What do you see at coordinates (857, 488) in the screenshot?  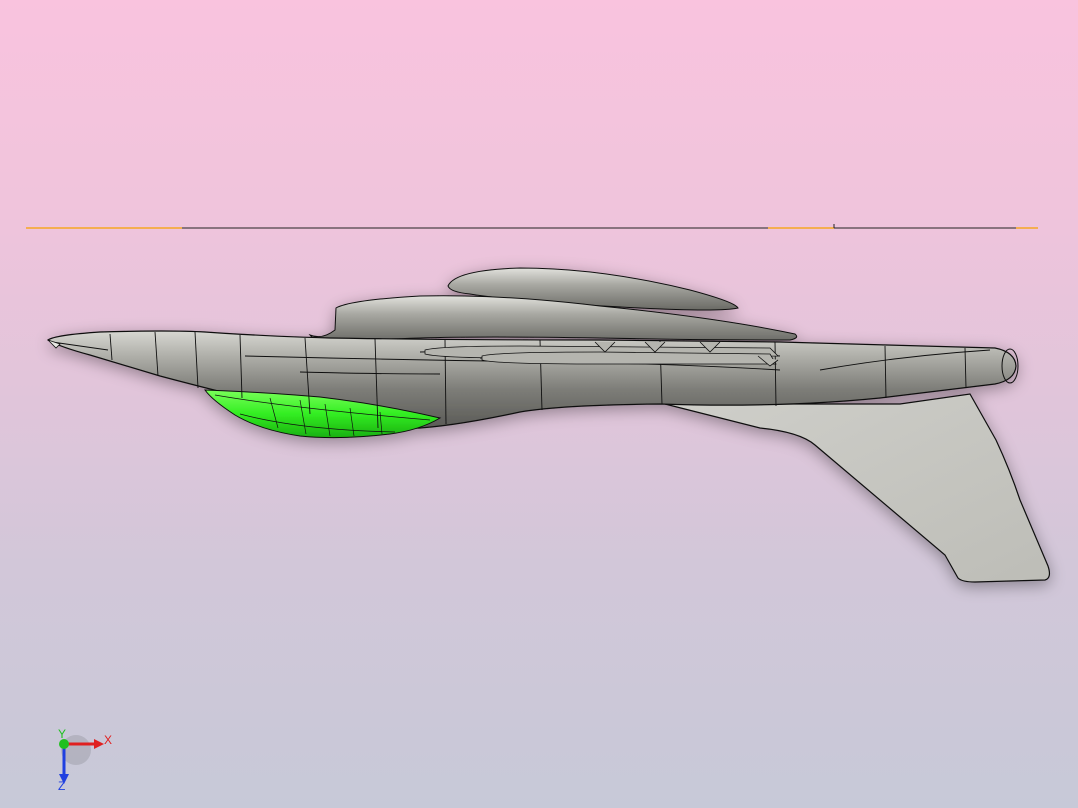 I see `tail-fin` at bounding box center [857, 488].